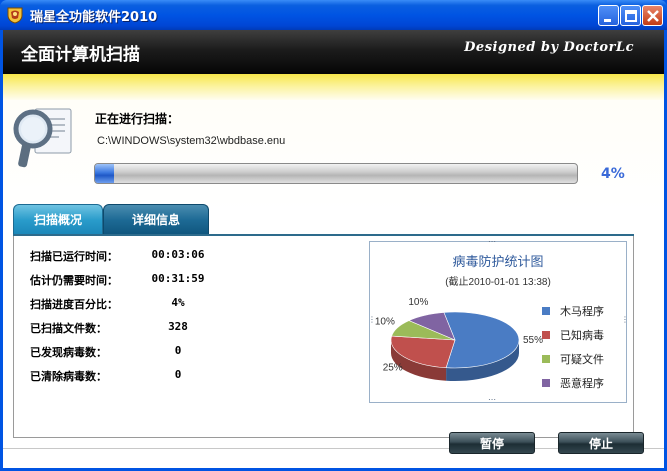 The height and width of the screenshot is (471, 667). What do you see at coordinates (191, 141) in the screenshot?
I see `current-file-path: C:\WINDOWS\system32\wbdbase.enu` at bounding box center [191, 141].